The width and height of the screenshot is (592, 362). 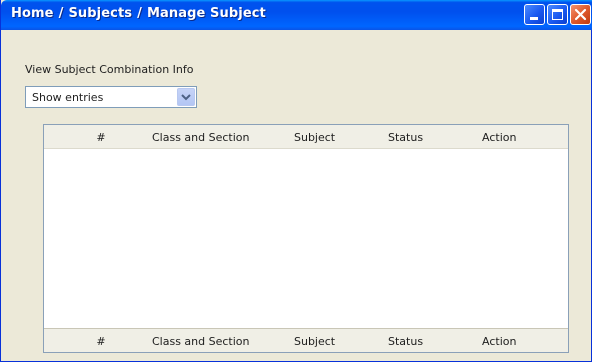 I want to click on maximize-button, so click(x=557, y=14).